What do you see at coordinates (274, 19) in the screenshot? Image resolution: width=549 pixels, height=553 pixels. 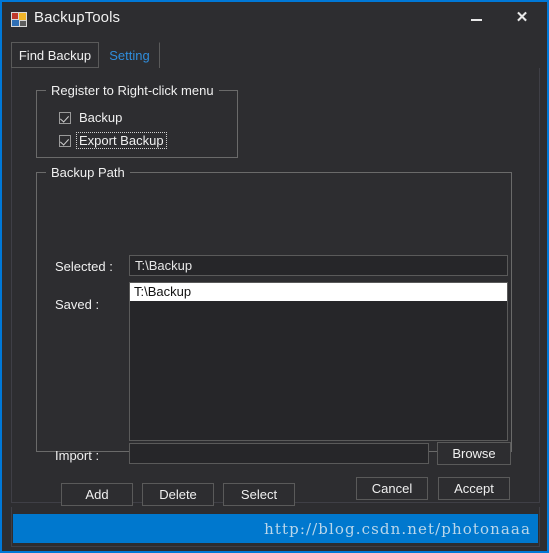 I see `title-bar: BackupTools ✕` at bounding box center [274, 19].